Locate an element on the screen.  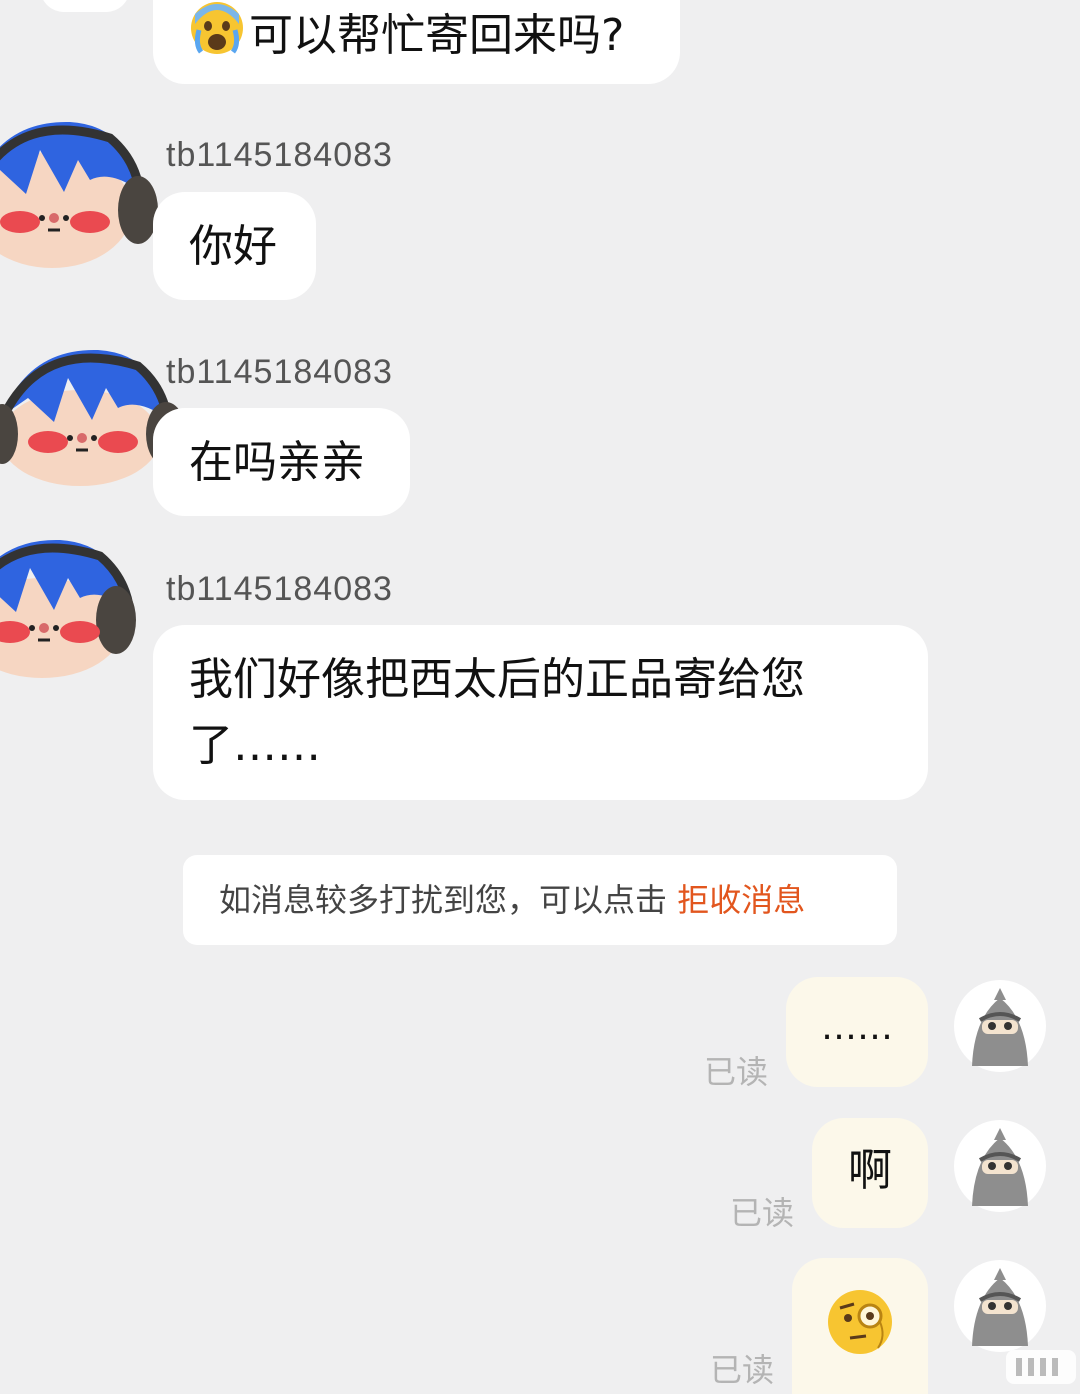
my-message-bubble: 啊 is located at coordinates (870, 1173).